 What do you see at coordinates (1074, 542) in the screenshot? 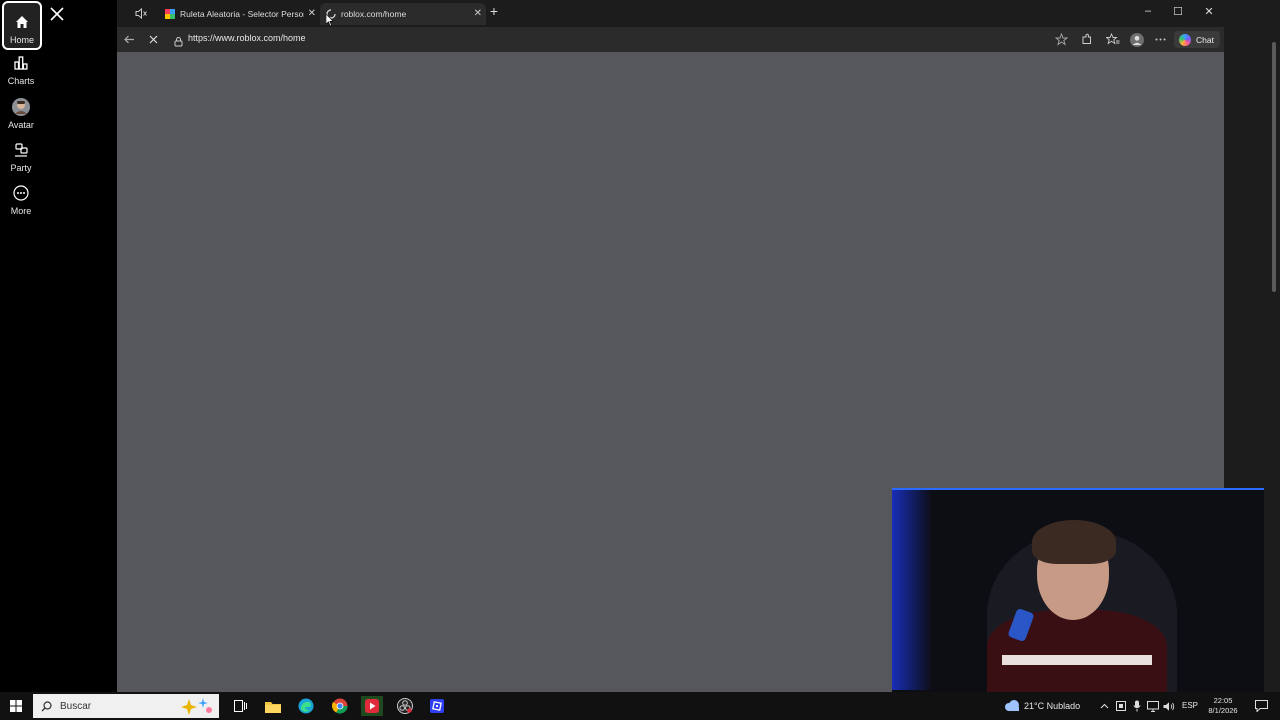
I see `webcam-person-hair` at bounding box center [1074, 542].